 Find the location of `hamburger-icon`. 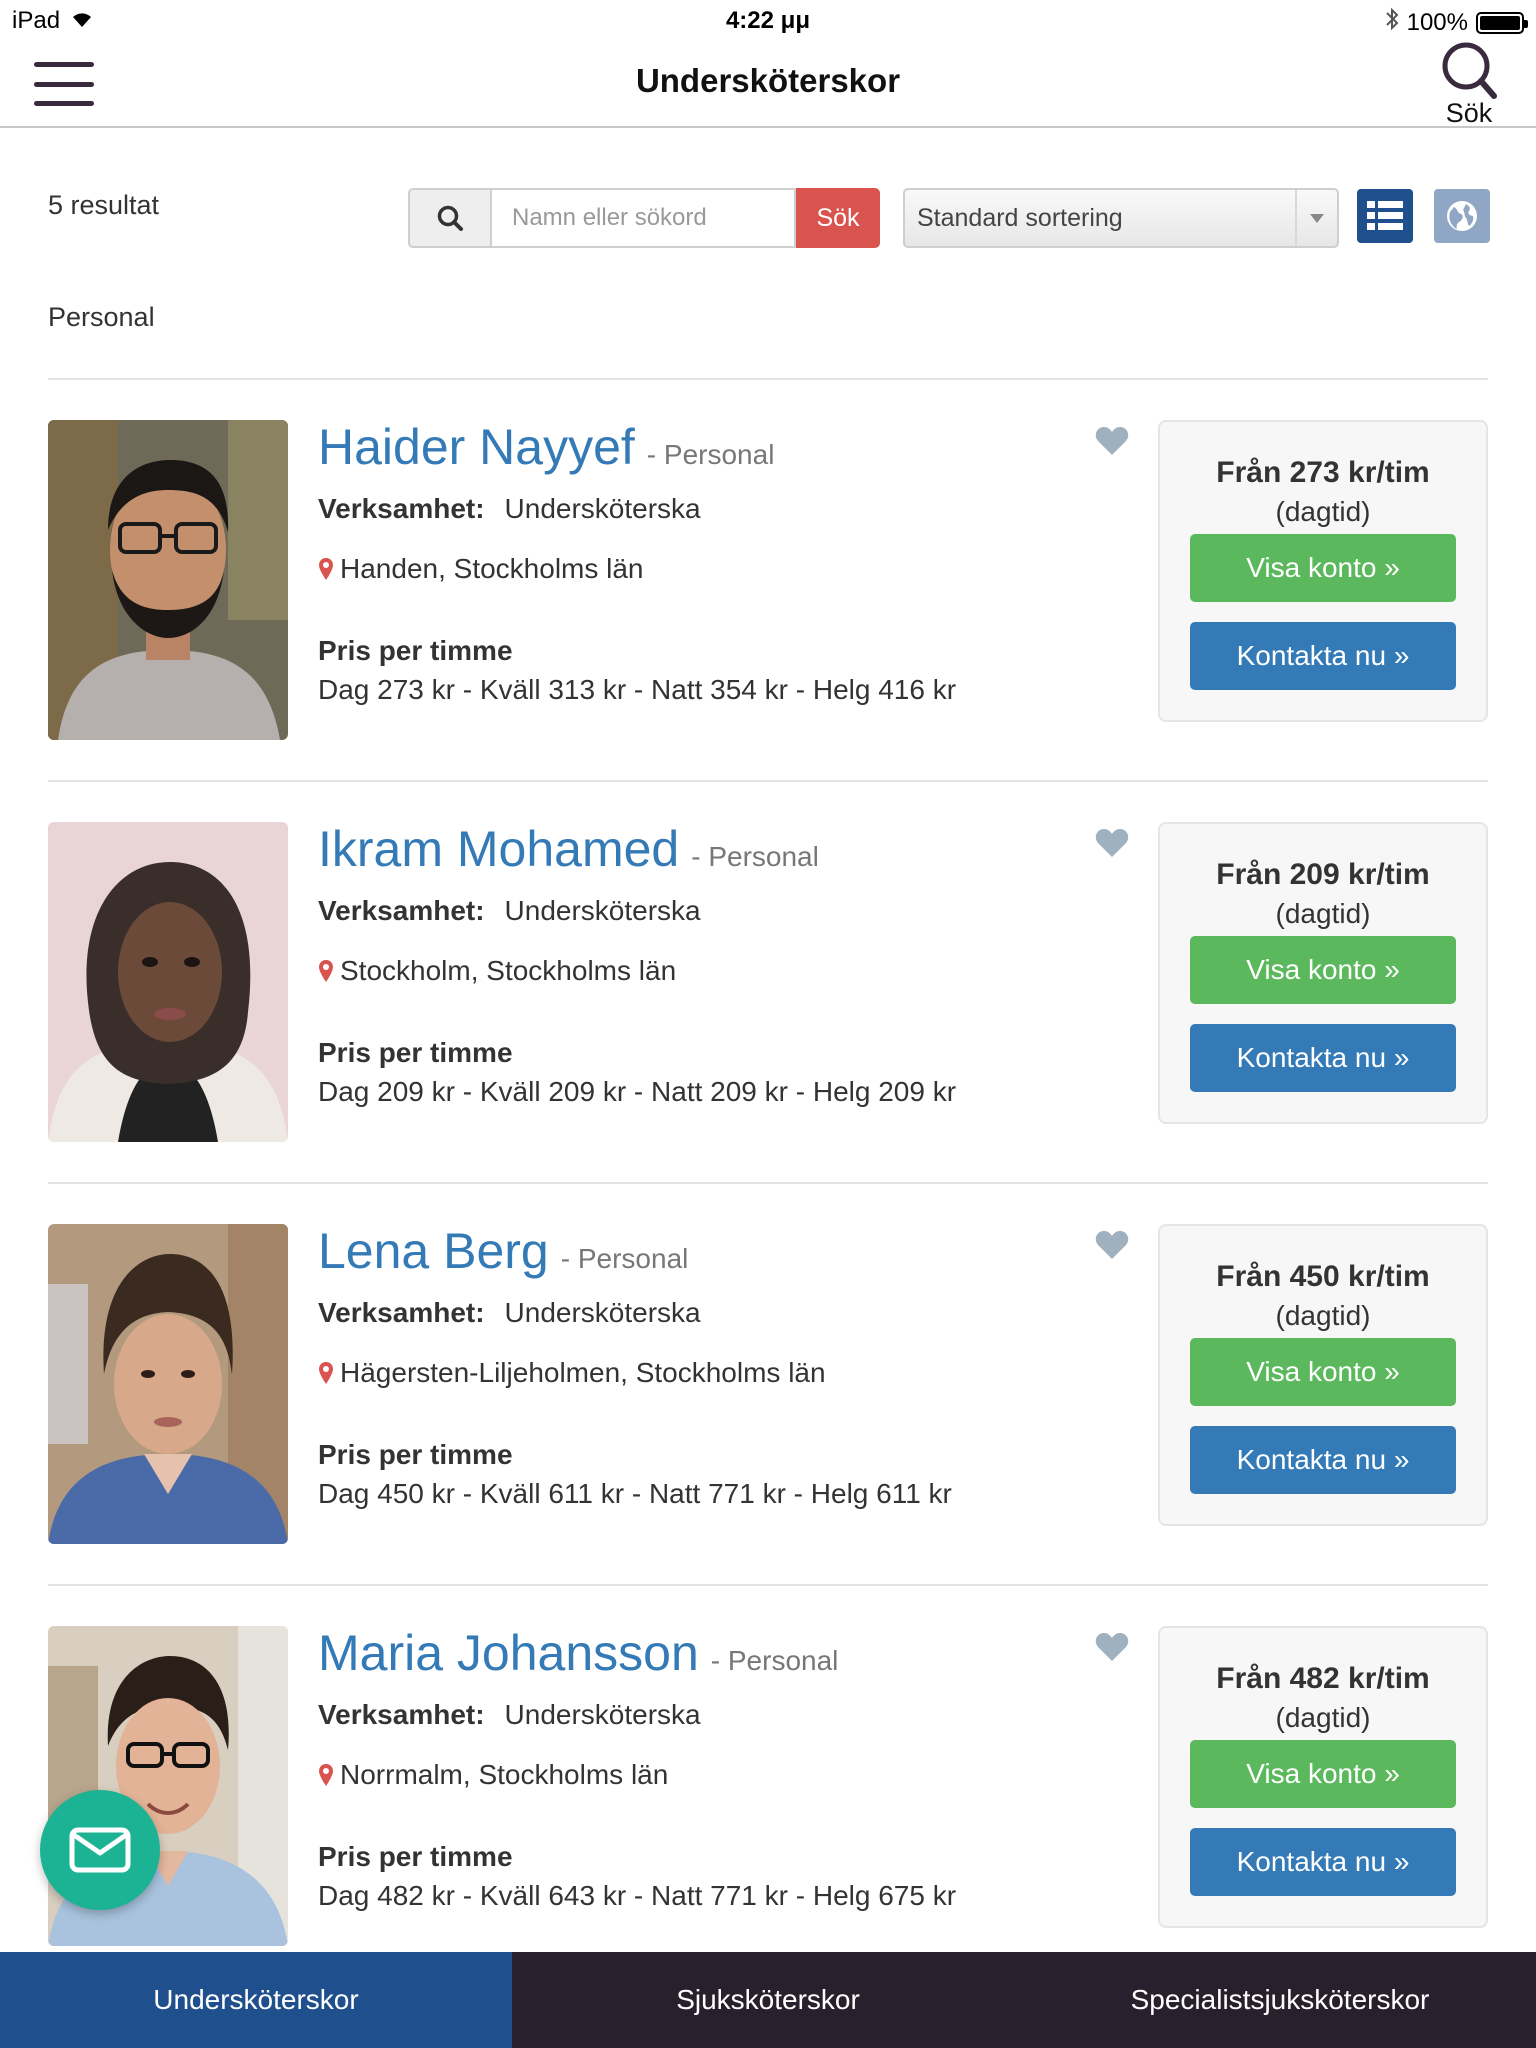

hamburger-icon is located at coordinates (64, 84).